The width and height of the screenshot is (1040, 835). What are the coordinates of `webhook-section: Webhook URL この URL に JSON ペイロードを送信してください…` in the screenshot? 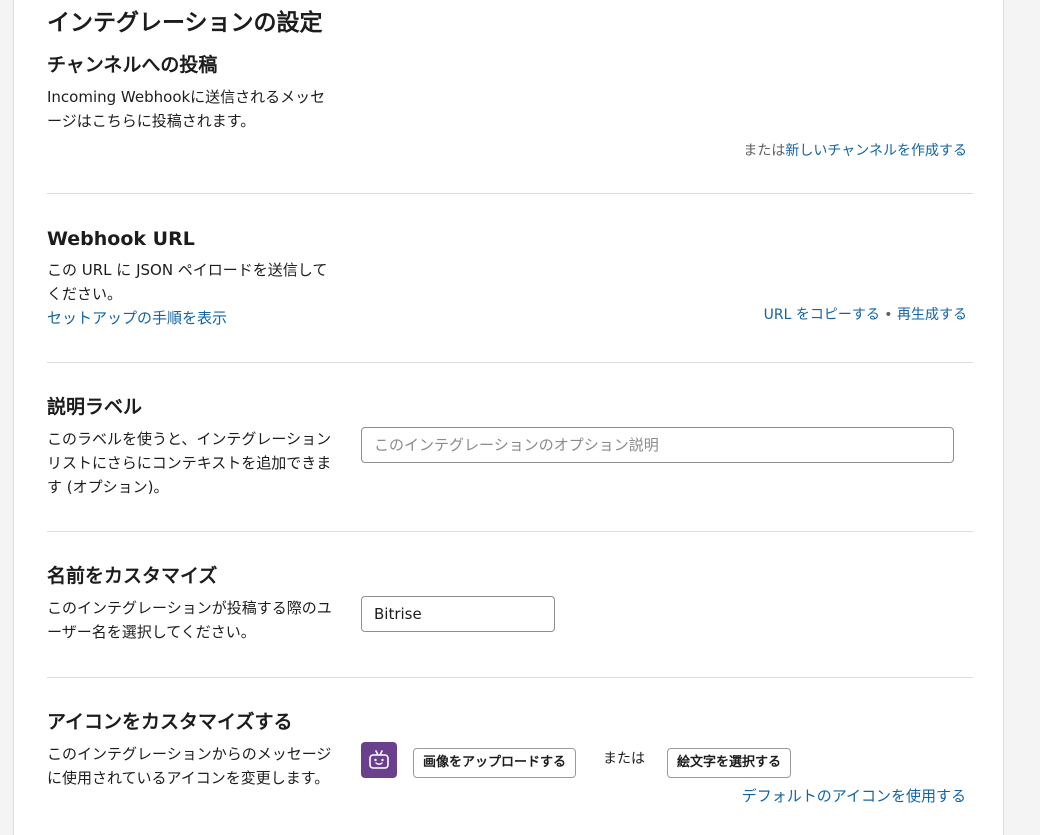 It's located at (510, 292).